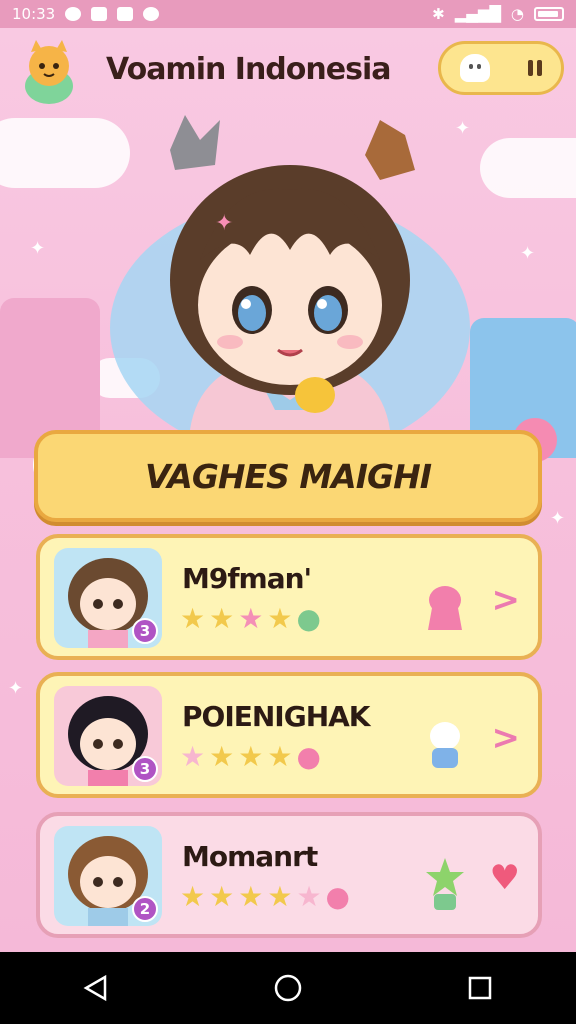 The height and width of the screenshot is (1024, 576). I want to click on app-icon, so click(125, 14).